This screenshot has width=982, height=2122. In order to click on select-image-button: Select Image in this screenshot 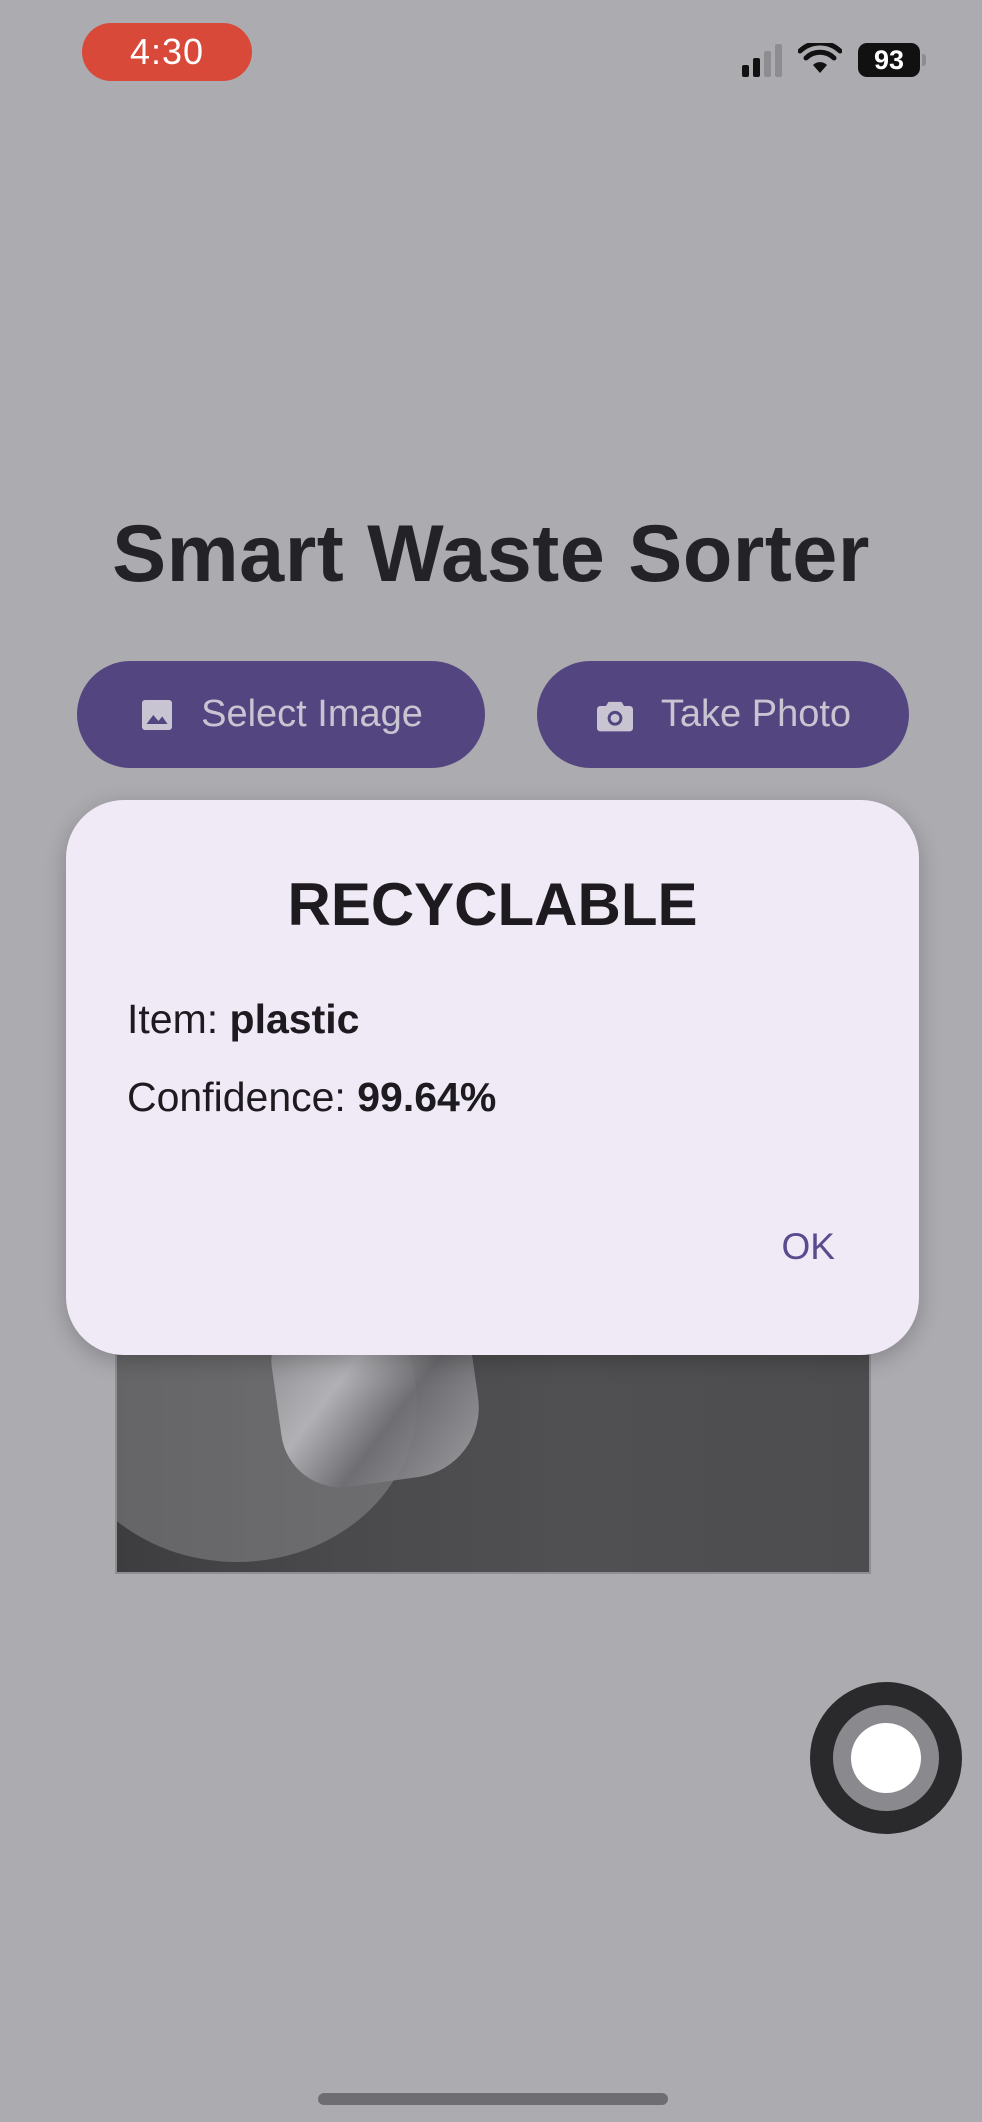, I will do `click(281, 714)`.